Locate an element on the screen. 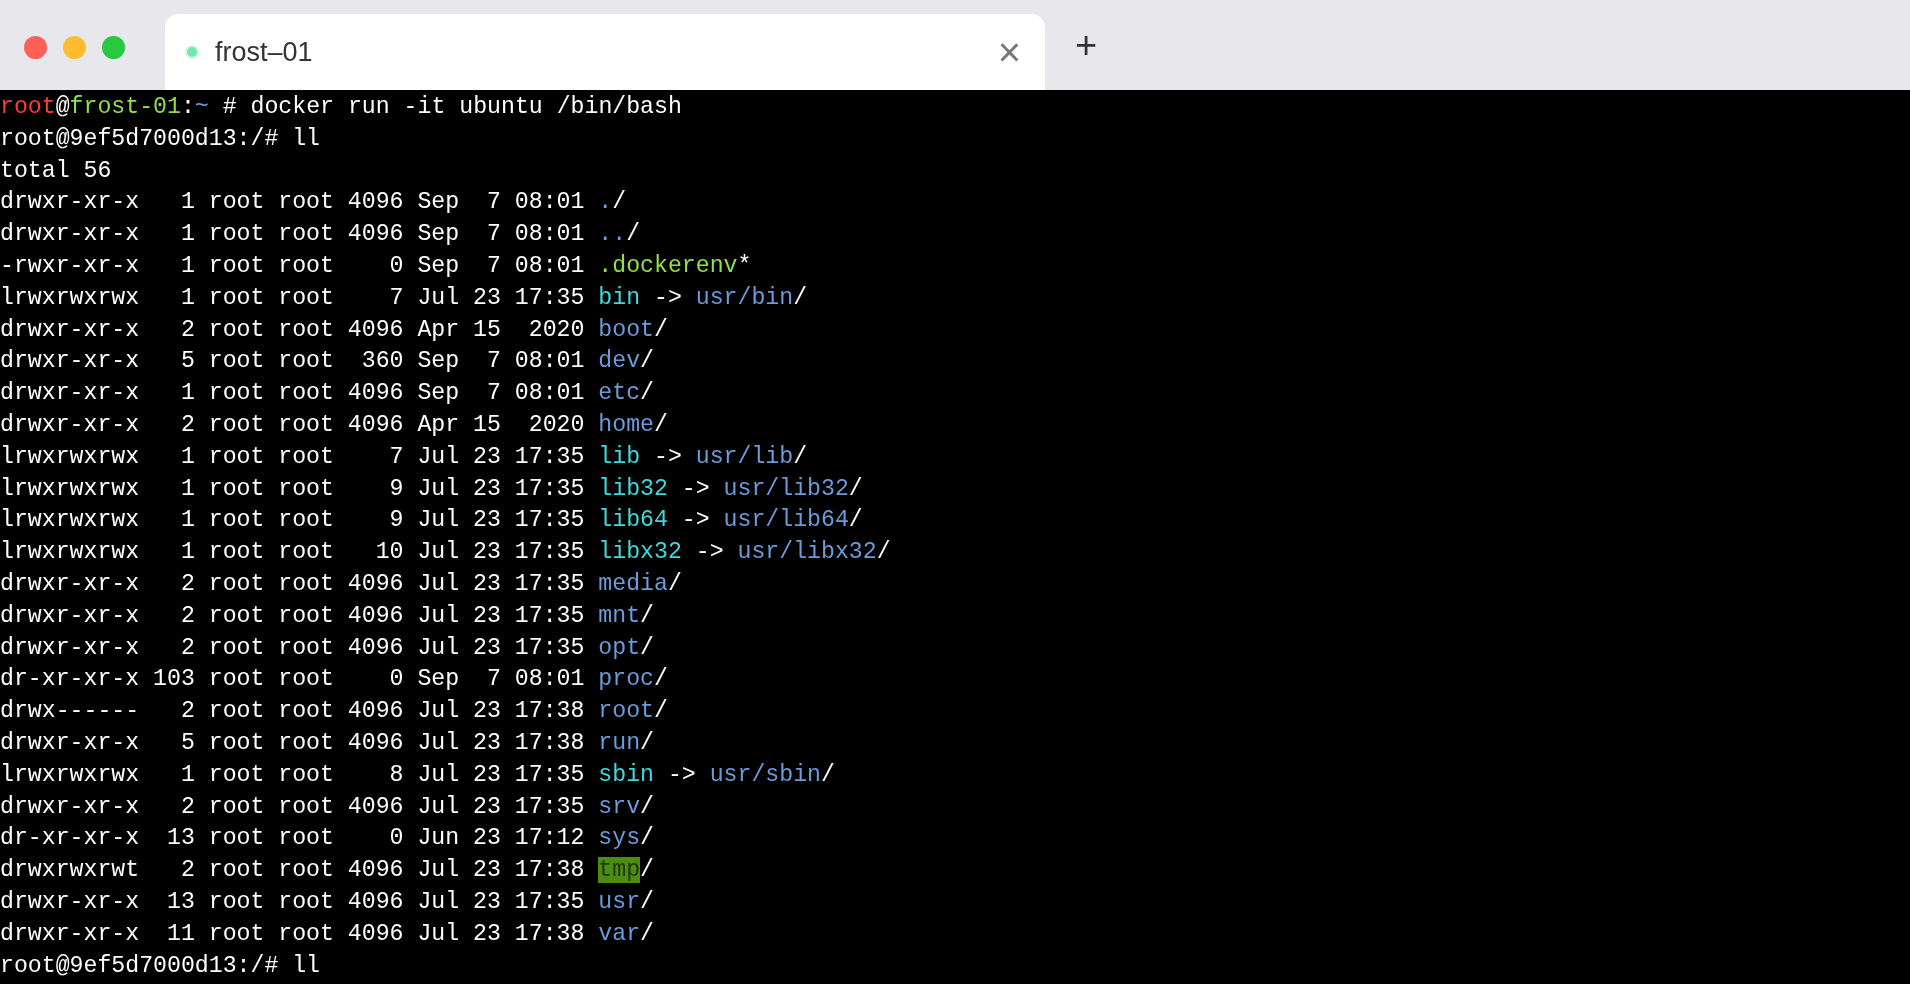 The height and width of the screenshot is (984, 1910). terminal-line: drwxr-xr-x 2 root root 4096 Jul 23 17:35 opt/ is located at coordinates (327, 648).